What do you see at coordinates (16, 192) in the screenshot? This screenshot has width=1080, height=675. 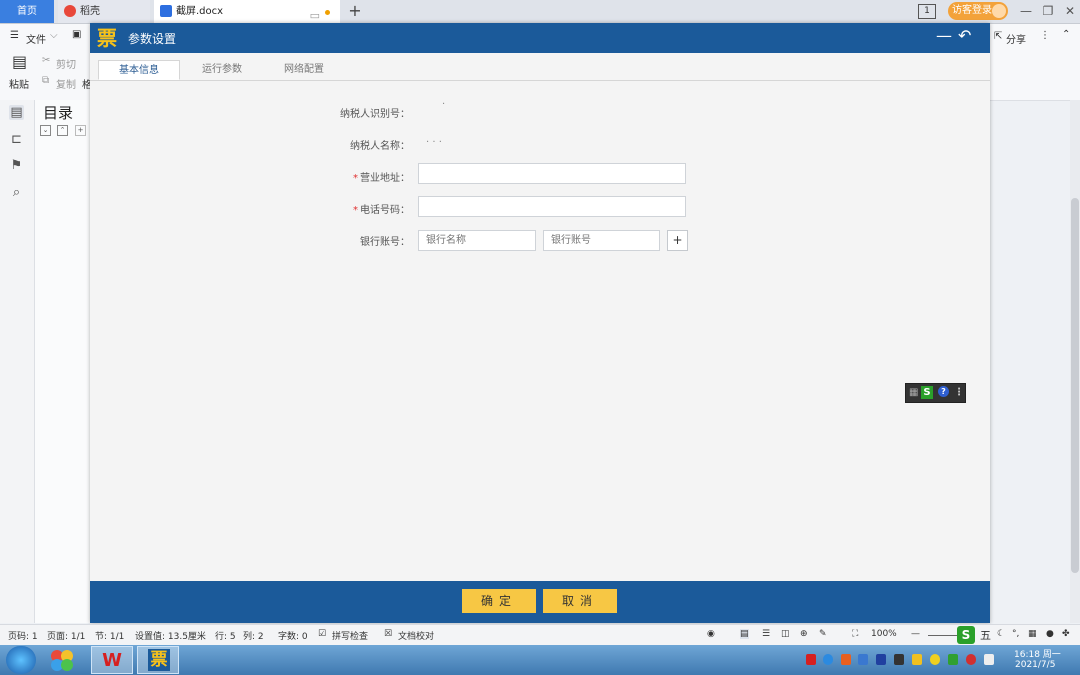 I see `search-icon: ⌕` at bounding box center [16, 192].